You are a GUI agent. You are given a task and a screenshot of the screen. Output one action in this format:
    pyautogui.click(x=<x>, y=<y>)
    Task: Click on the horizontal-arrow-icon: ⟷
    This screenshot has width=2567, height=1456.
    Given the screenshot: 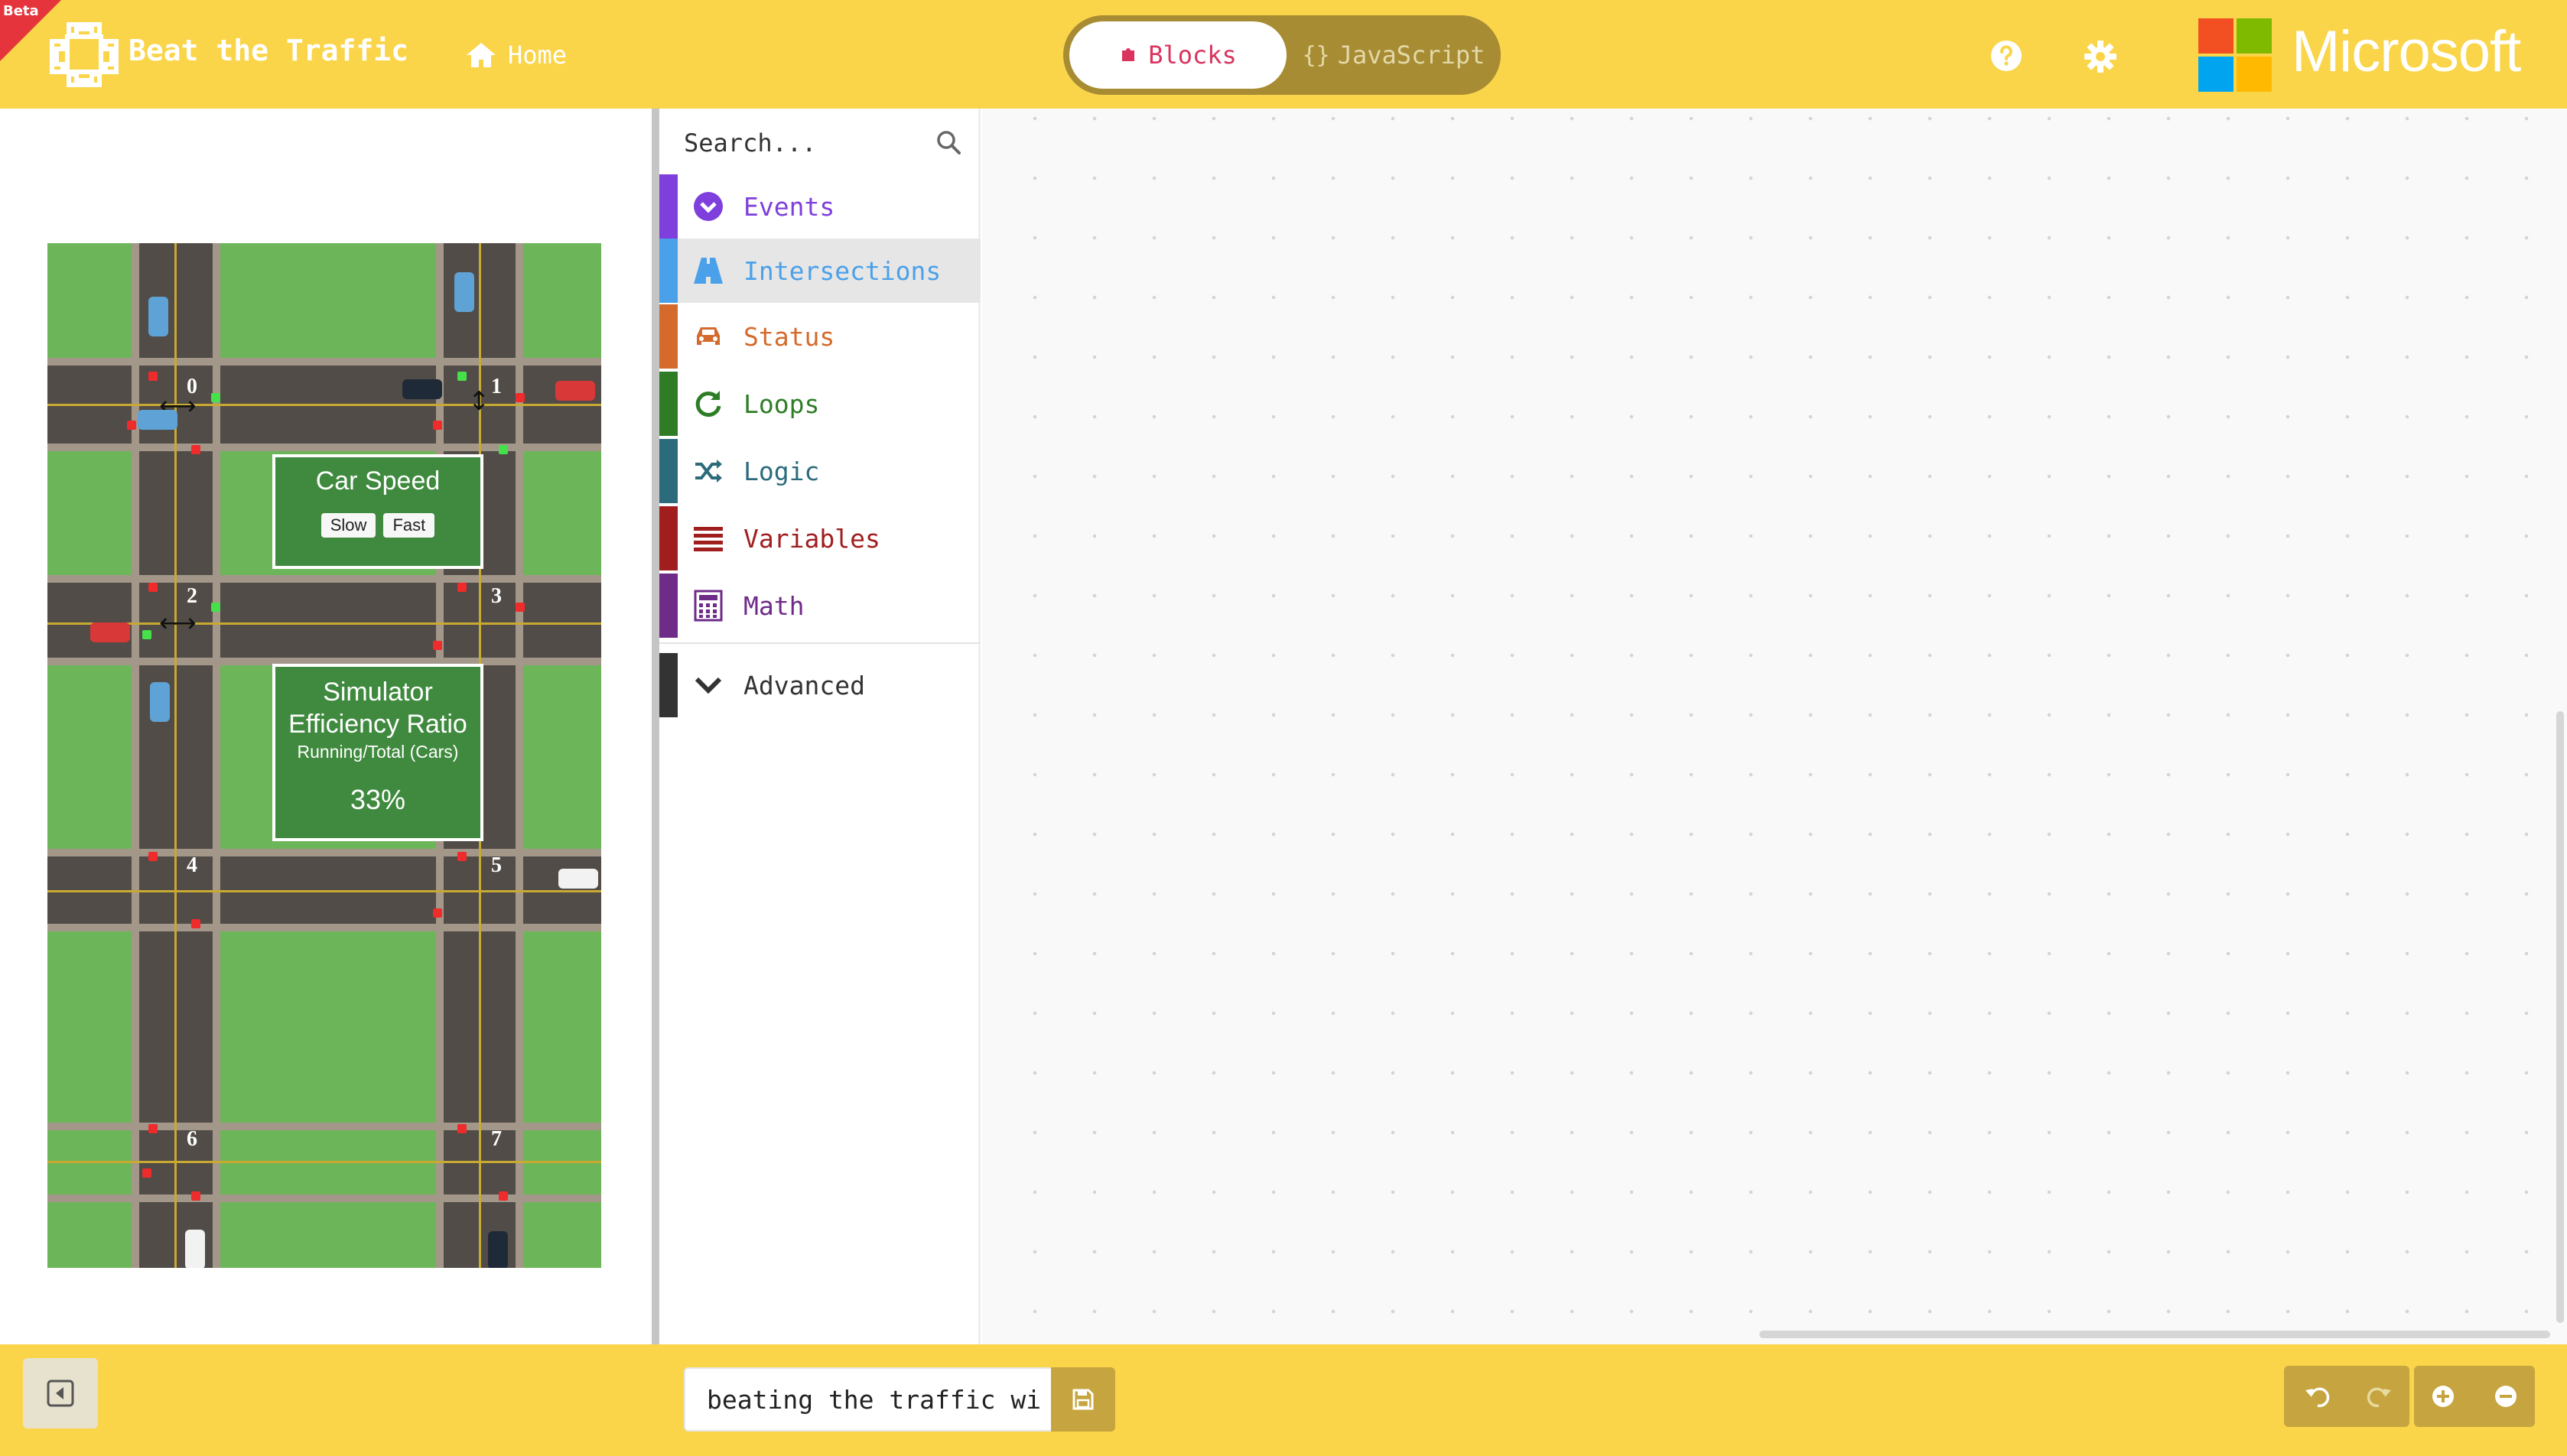 What is the action you would take?
    pyautogui.click(x=178, y=623)
    